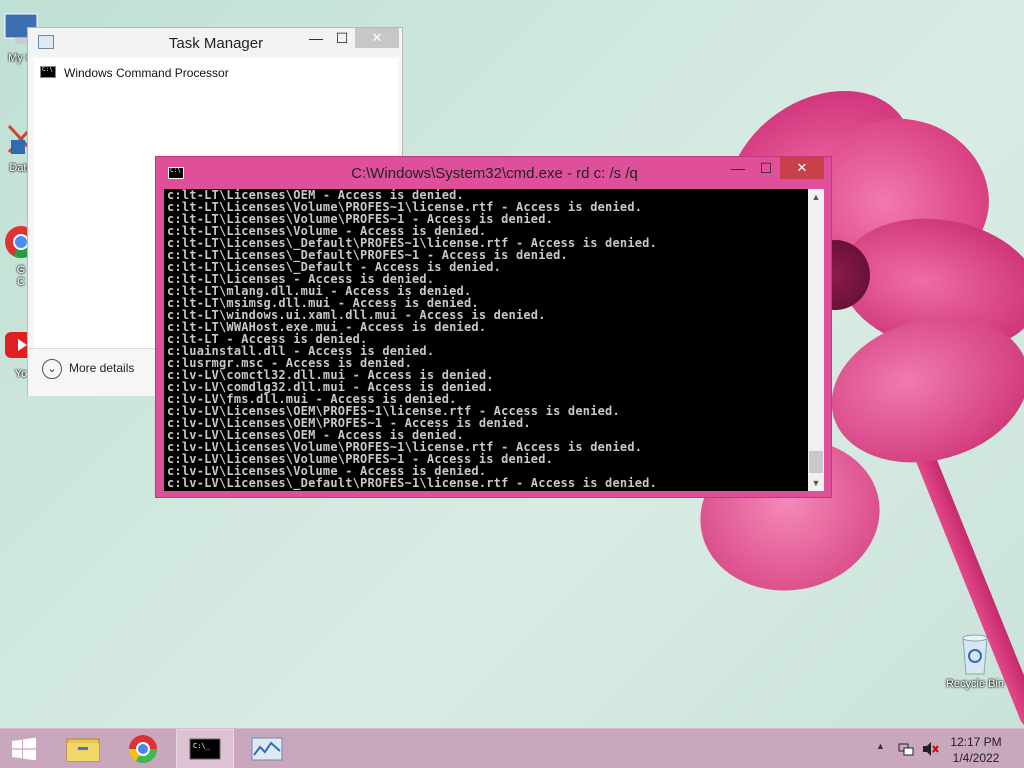 This screenshot has height=768, width=1024. Describe the element at coordinates (48, 72) in the screenshot. I see `cmd-icon` at that location.